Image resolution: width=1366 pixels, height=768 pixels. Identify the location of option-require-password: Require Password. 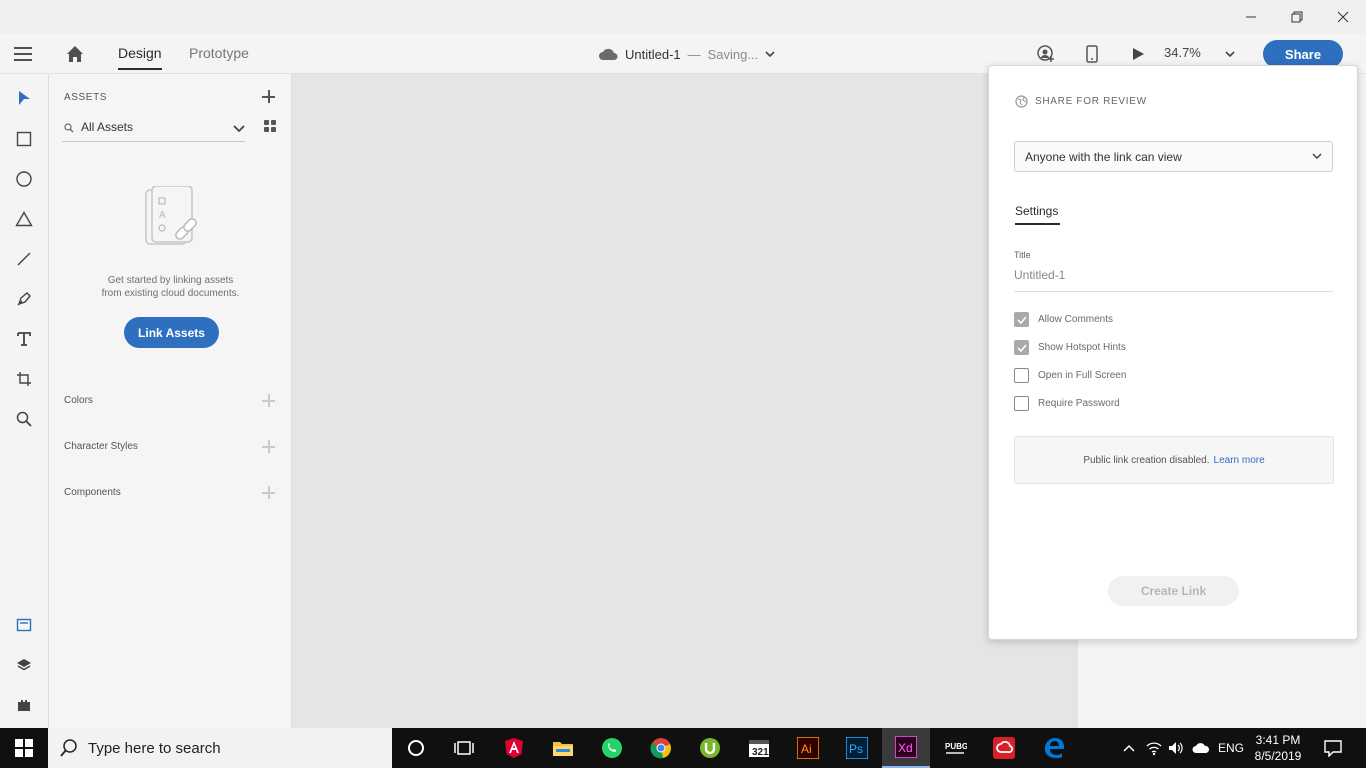
(1067, 403).